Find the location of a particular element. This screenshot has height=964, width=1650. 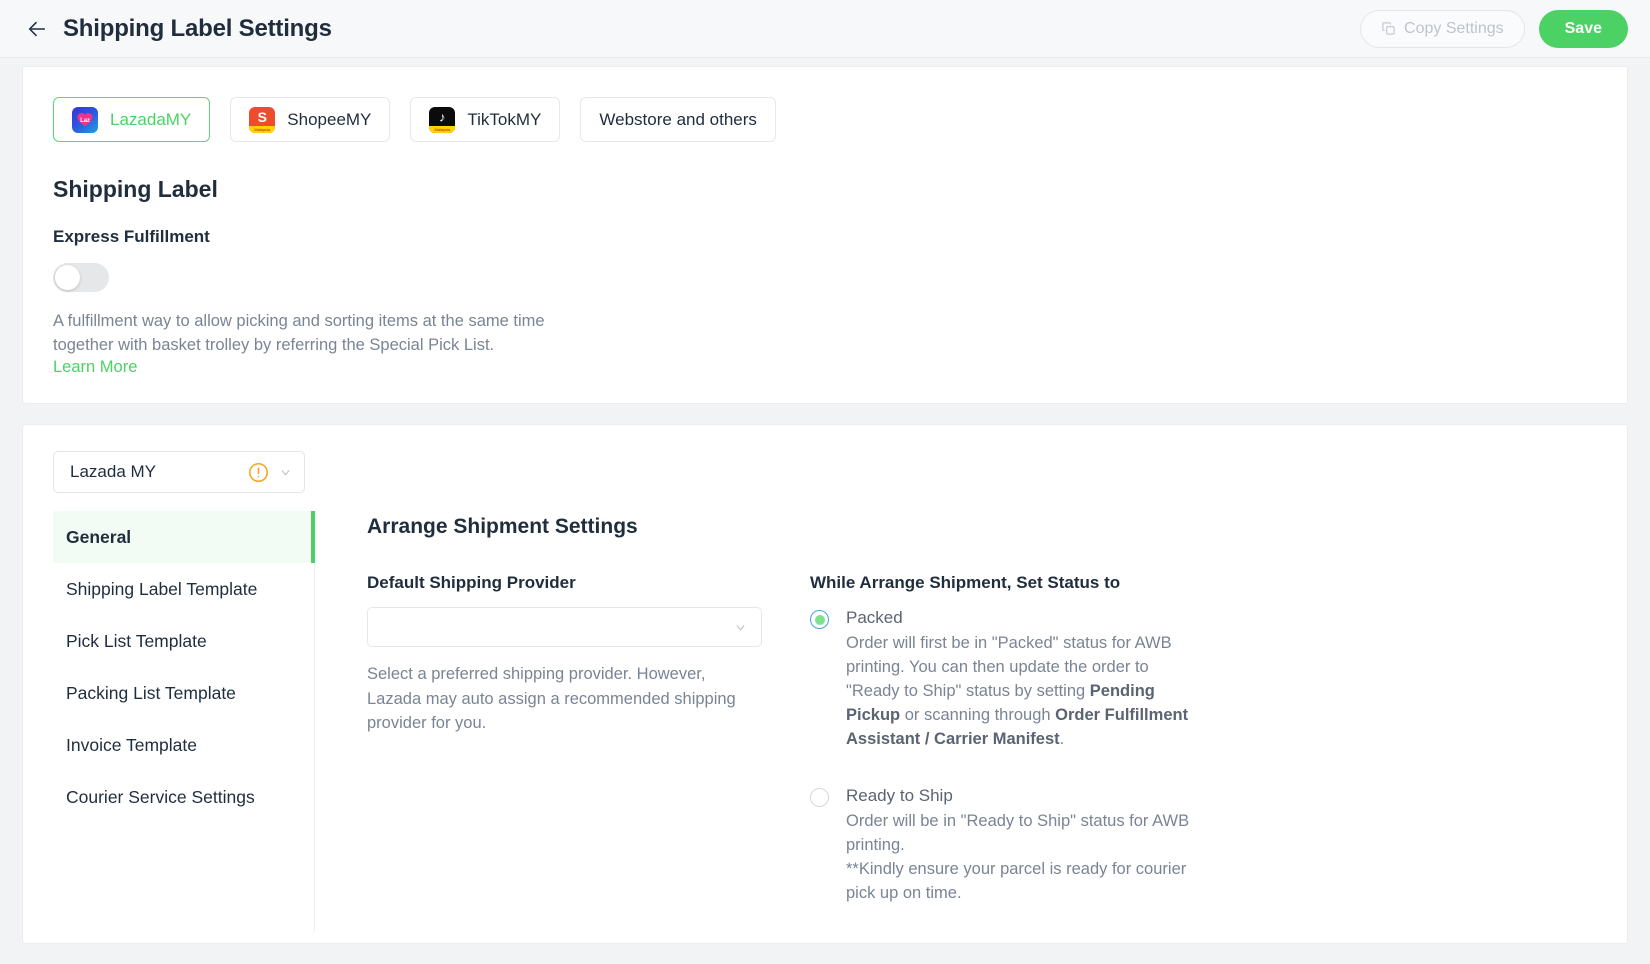

marketplace-tab-webstore: Webstore and others is located at coordinates (678, 119).